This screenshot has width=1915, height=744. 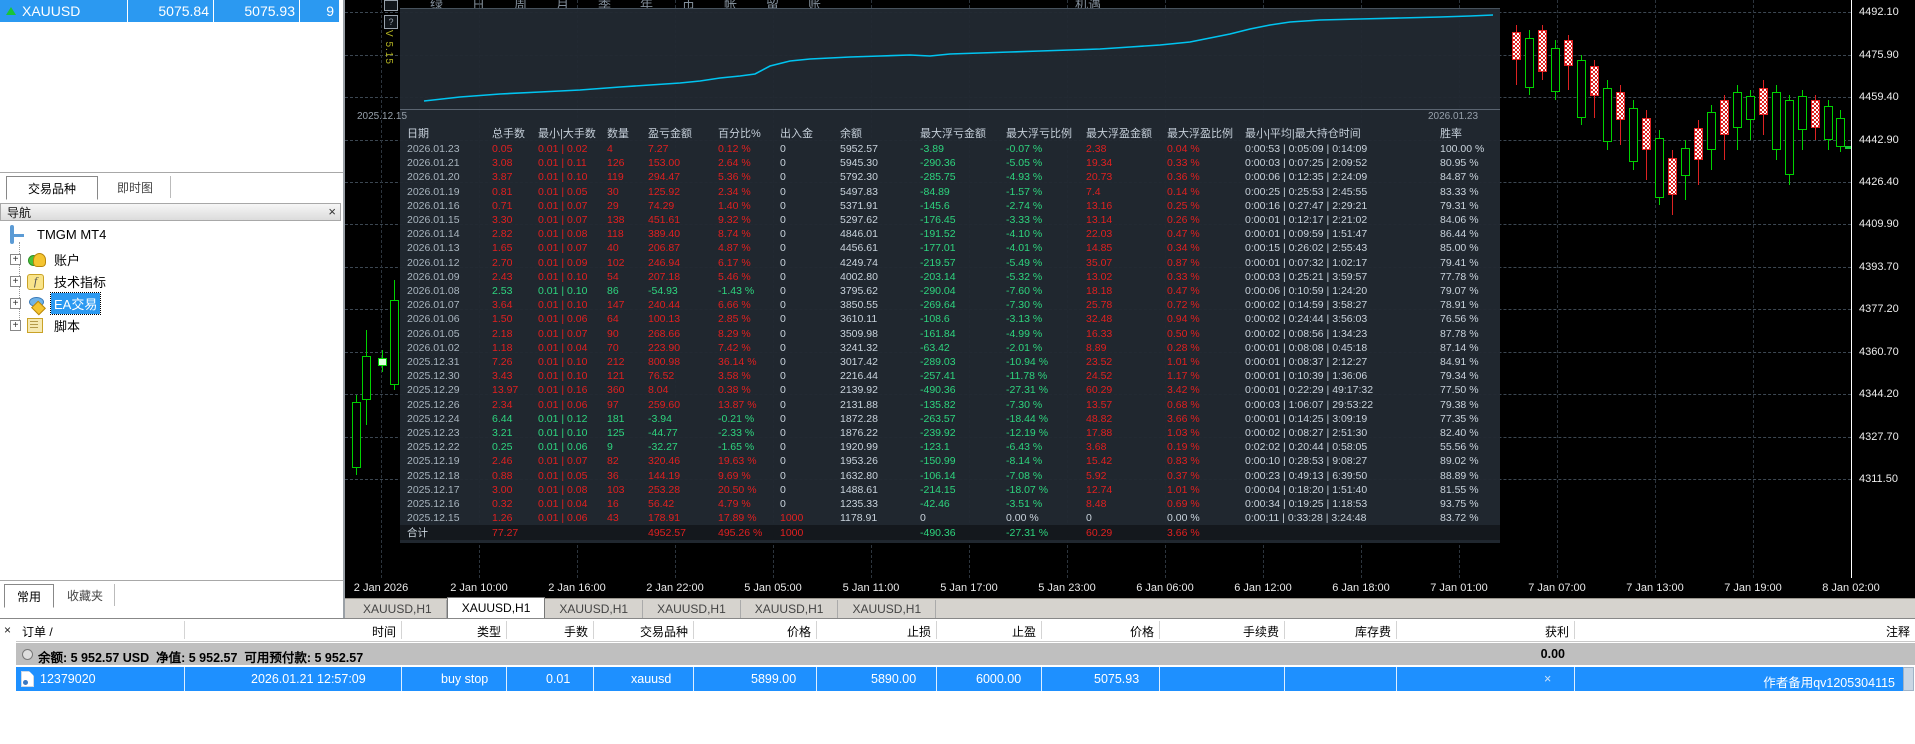 What do you see at coordinates (1459, 475) in the screenshot?
I see `report-cell: 88.89 %` at bounding box center [1459, 475].